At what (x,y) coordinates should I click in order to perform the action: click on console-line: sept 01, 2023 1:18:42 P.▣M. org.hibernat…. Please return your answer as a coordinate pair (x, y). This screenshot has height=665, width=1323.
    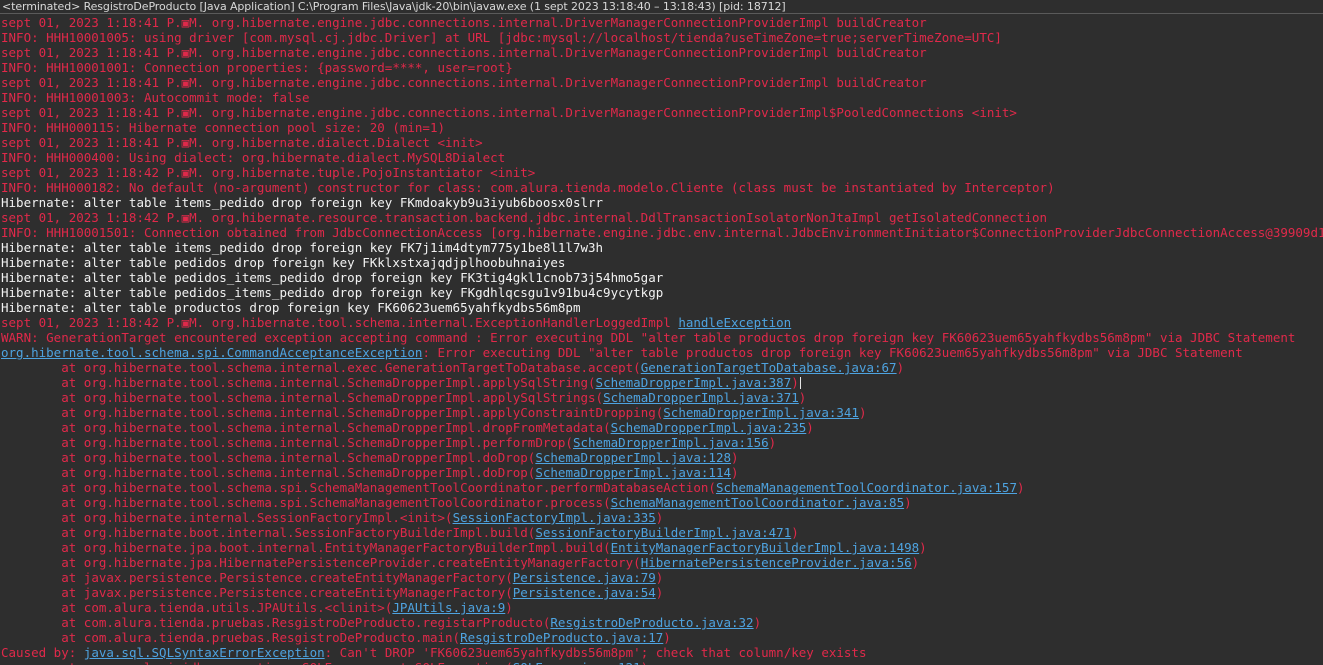
    Looking at the image, I should click on (662, 322).